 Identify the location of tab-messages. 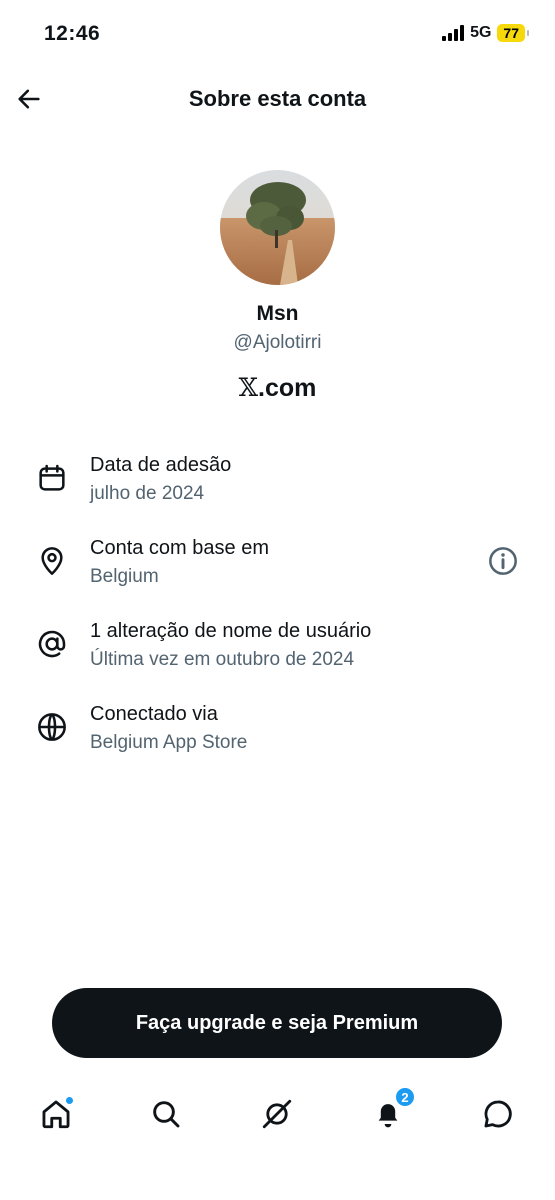
(498, 1114).